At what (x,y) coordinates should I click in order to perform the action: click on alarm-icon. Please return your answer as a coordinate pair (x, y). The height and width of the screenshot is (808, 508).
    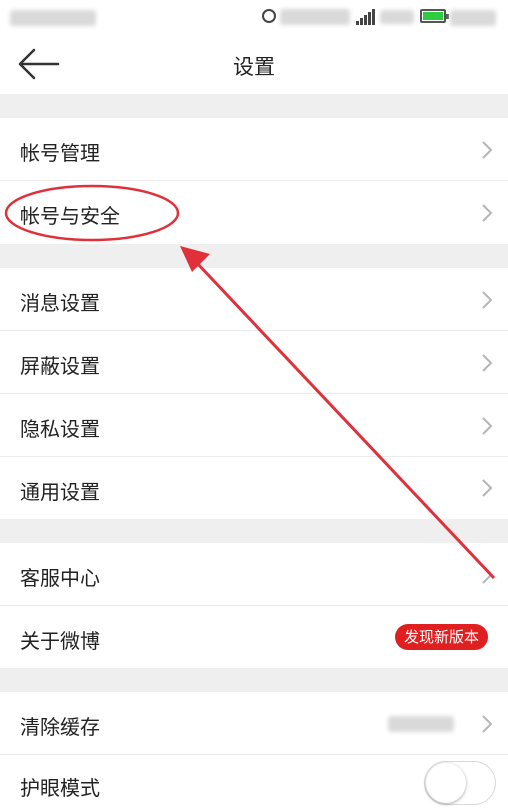
    Looking at the image, I should click on (269, 16).